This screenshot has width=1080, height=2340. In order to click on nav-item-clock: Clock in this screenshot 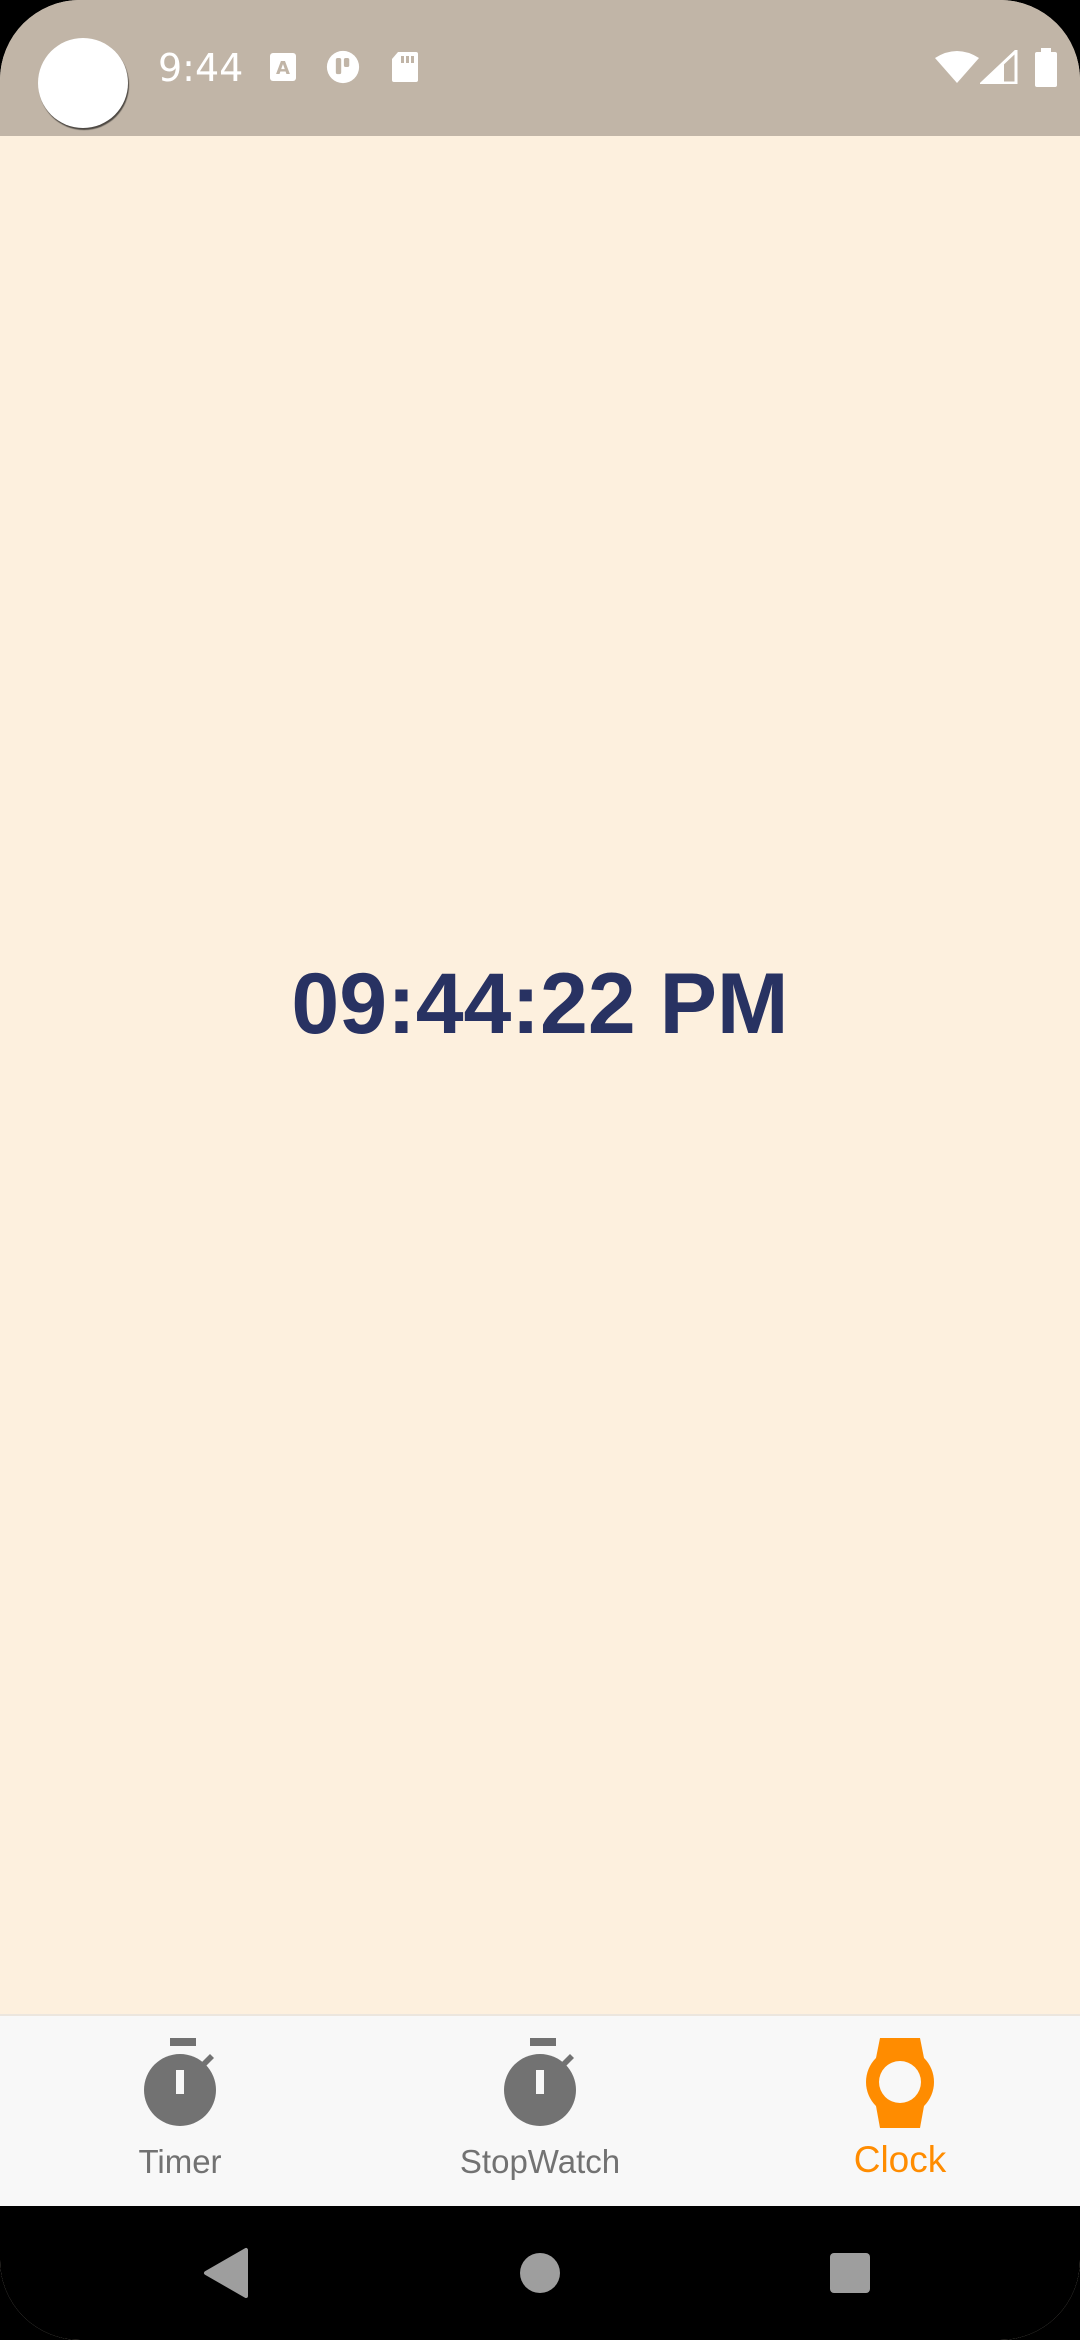, I will do `click(900, 2112)`.